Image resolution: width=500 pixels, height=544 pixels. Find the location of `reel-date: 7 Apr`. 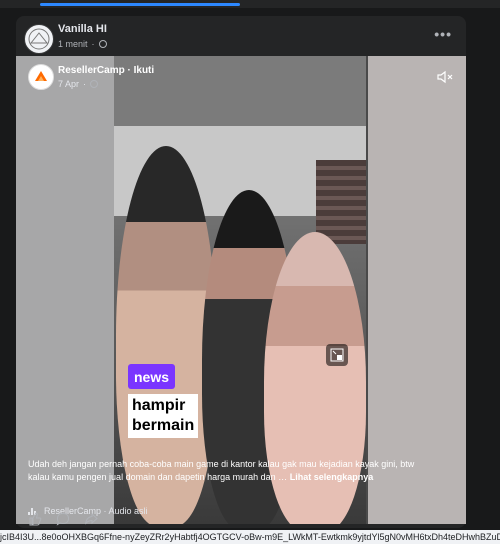

reel-date: 7 Apr is located at coordinates (68, 84).